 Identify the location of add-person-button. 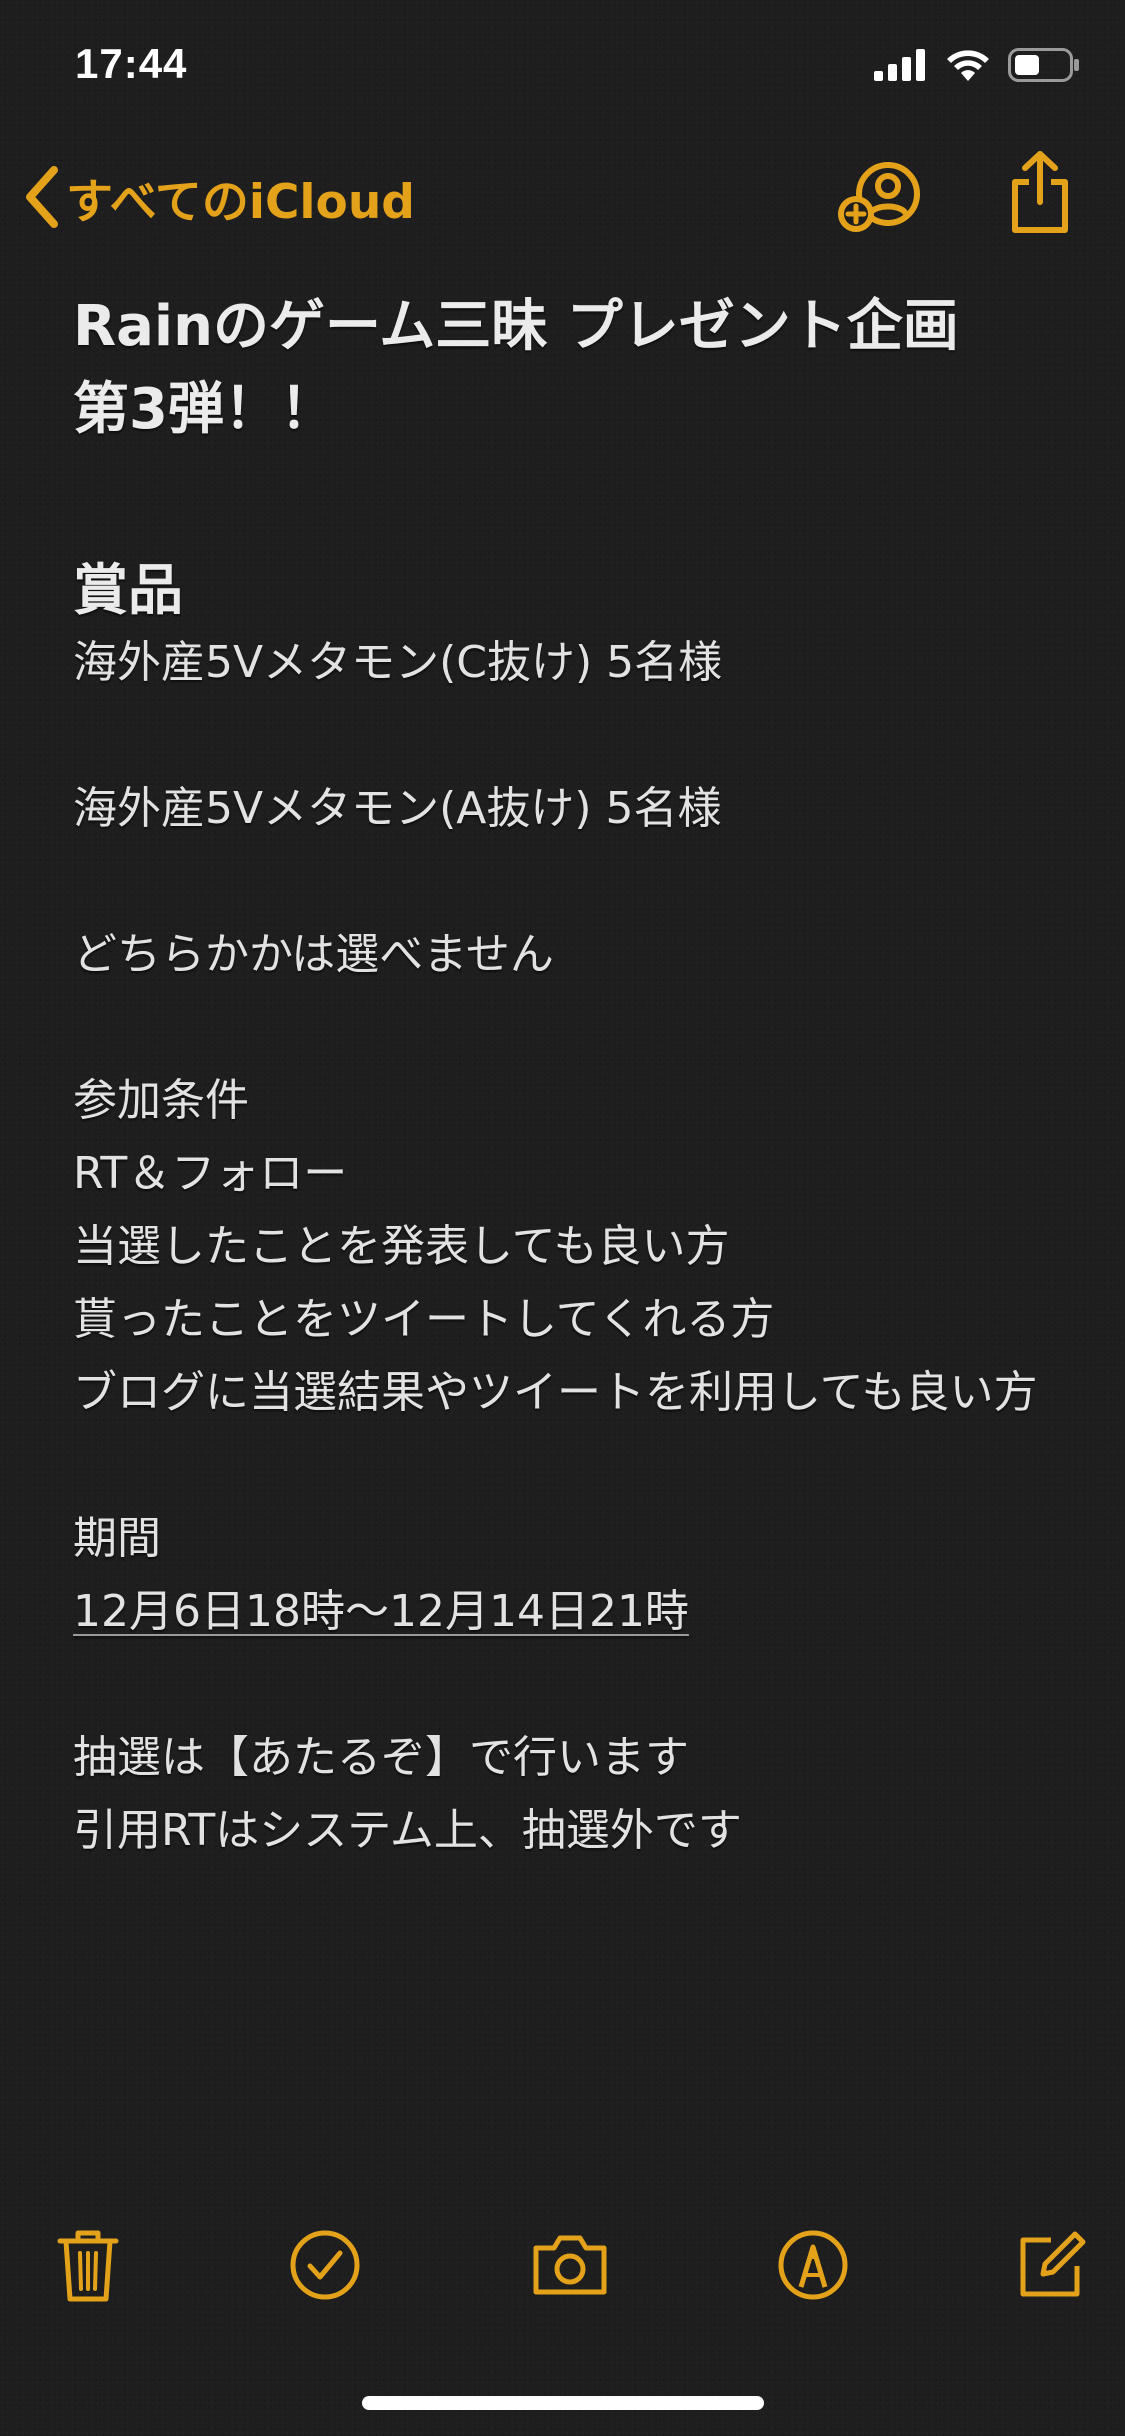
(880, 198).